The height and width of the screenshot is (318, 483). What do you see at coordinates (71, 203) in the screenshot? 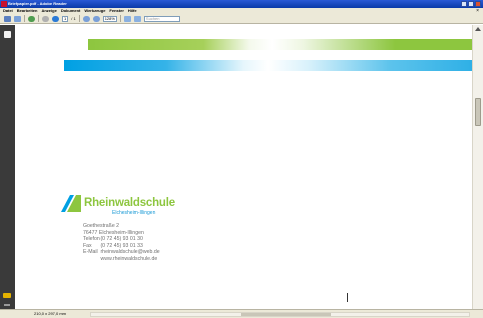
I see `school-logo-icon` at bounding box center [71, 203].